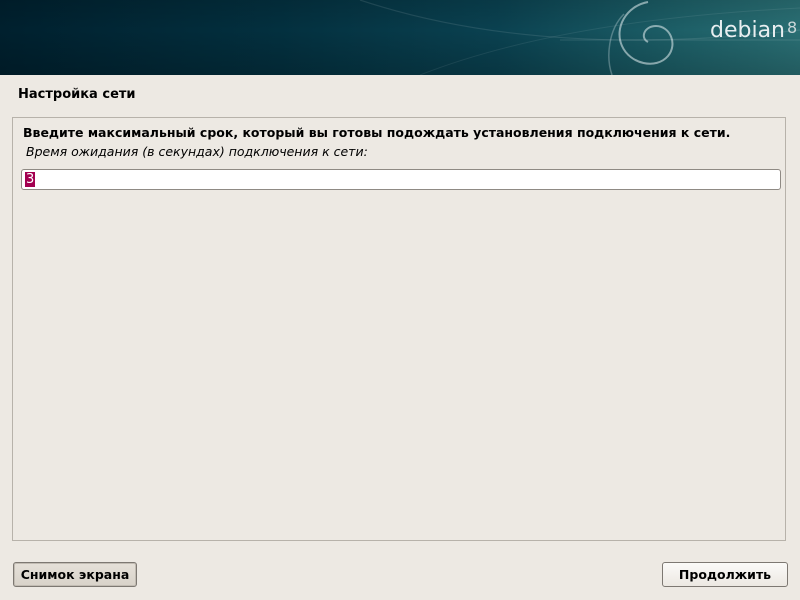 The height and width of the screenshot is (600, 800). What do you see at coordinates (75, 574) in the screenshot?
I see `screenshot-button: Снимок экрана` at bounding box center [75, 574].